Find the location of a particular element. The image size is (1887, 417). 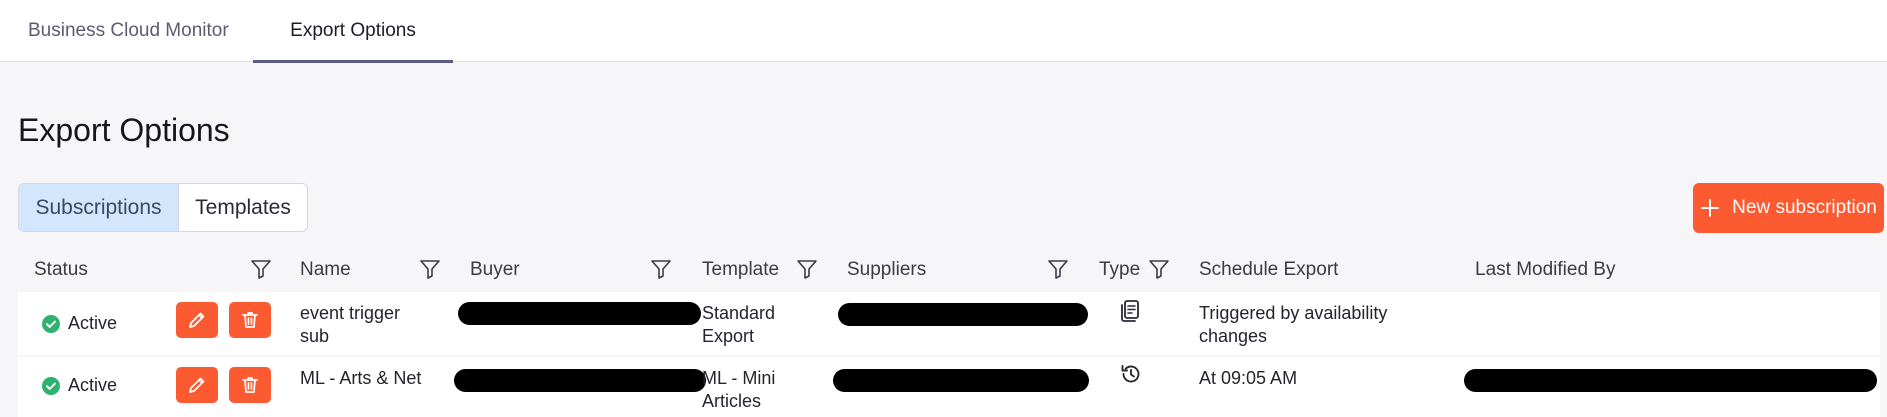

segment-templates: Templates is located at coordinates (243, 207).